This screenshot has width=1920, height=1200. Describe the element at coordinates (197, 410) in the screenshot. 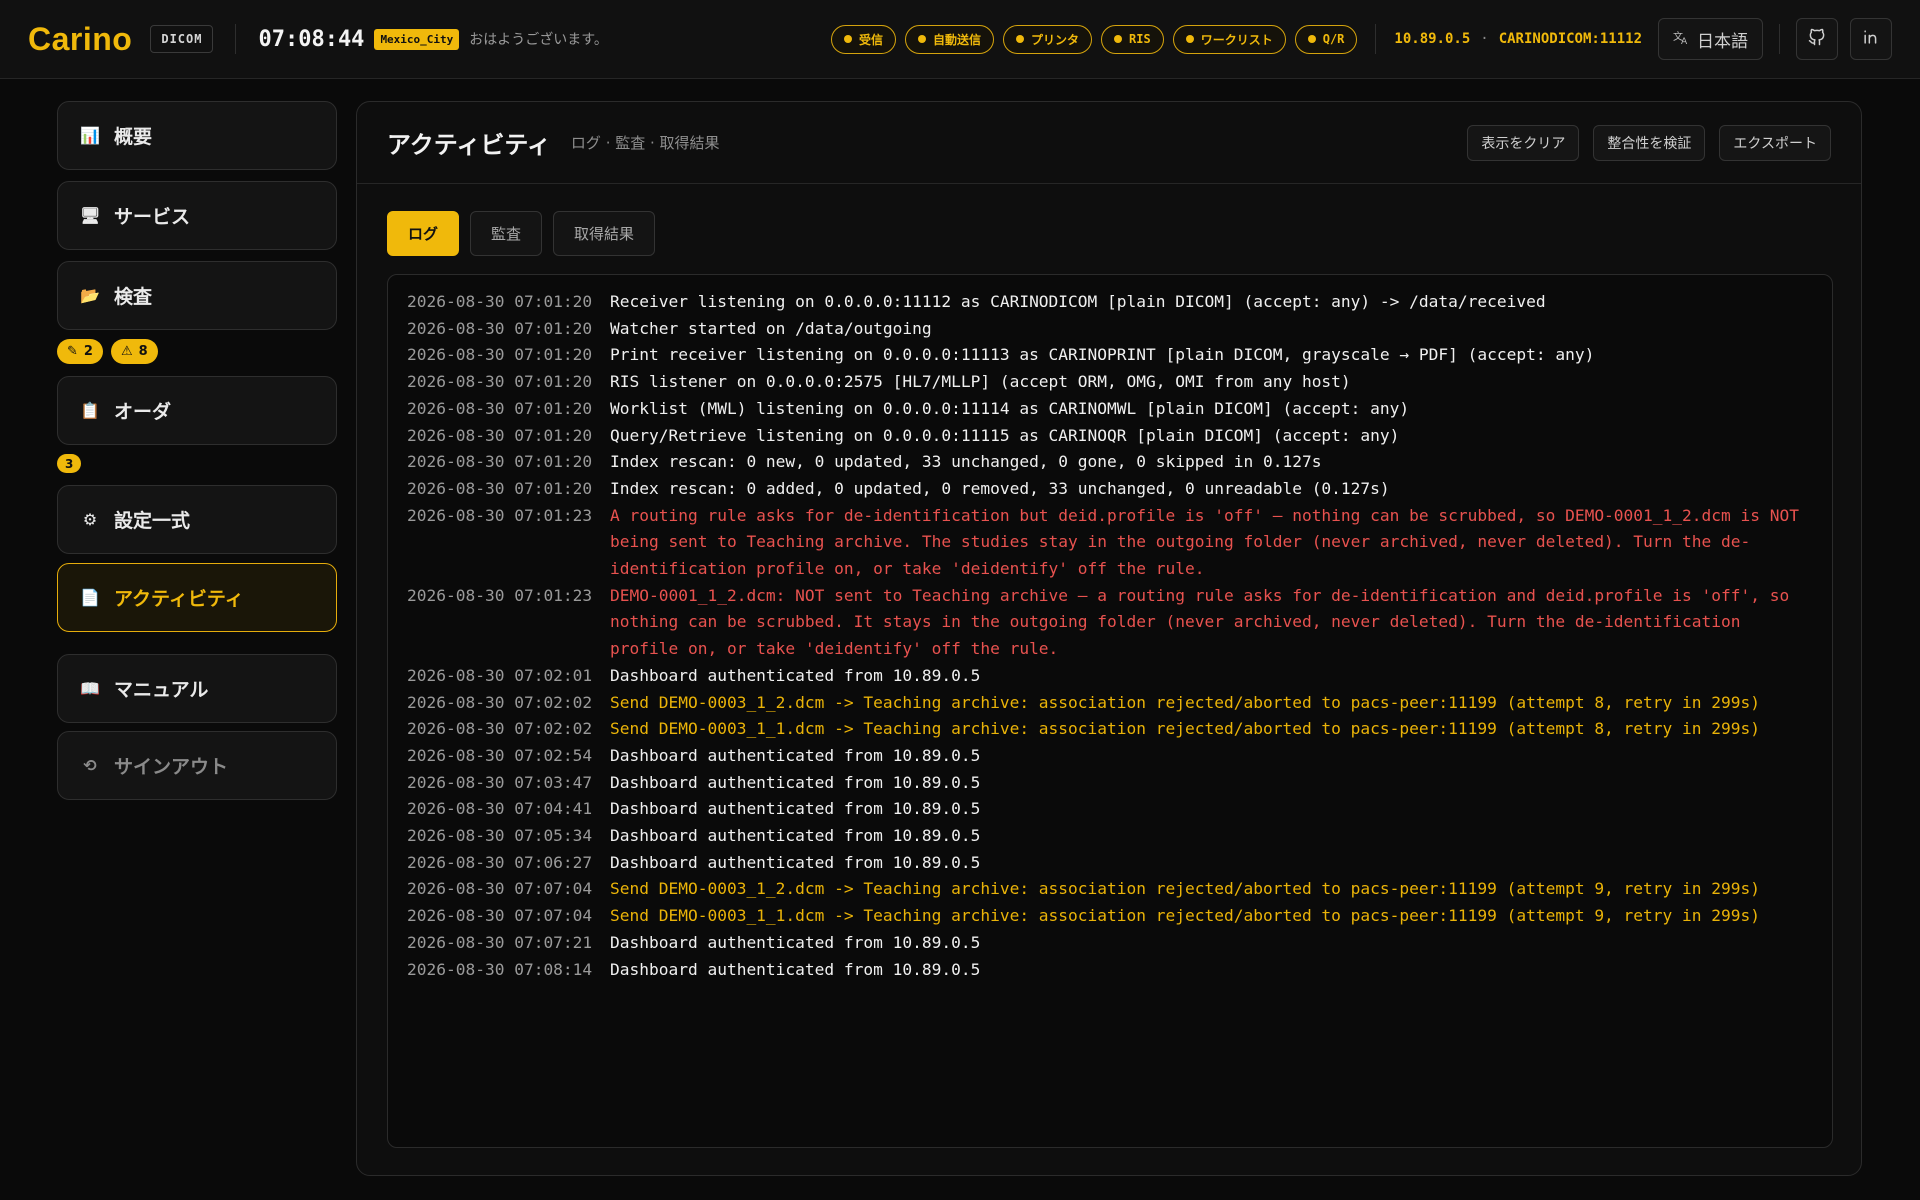

I see `sidebar-item-orders: 📋 オーダ` at that location.